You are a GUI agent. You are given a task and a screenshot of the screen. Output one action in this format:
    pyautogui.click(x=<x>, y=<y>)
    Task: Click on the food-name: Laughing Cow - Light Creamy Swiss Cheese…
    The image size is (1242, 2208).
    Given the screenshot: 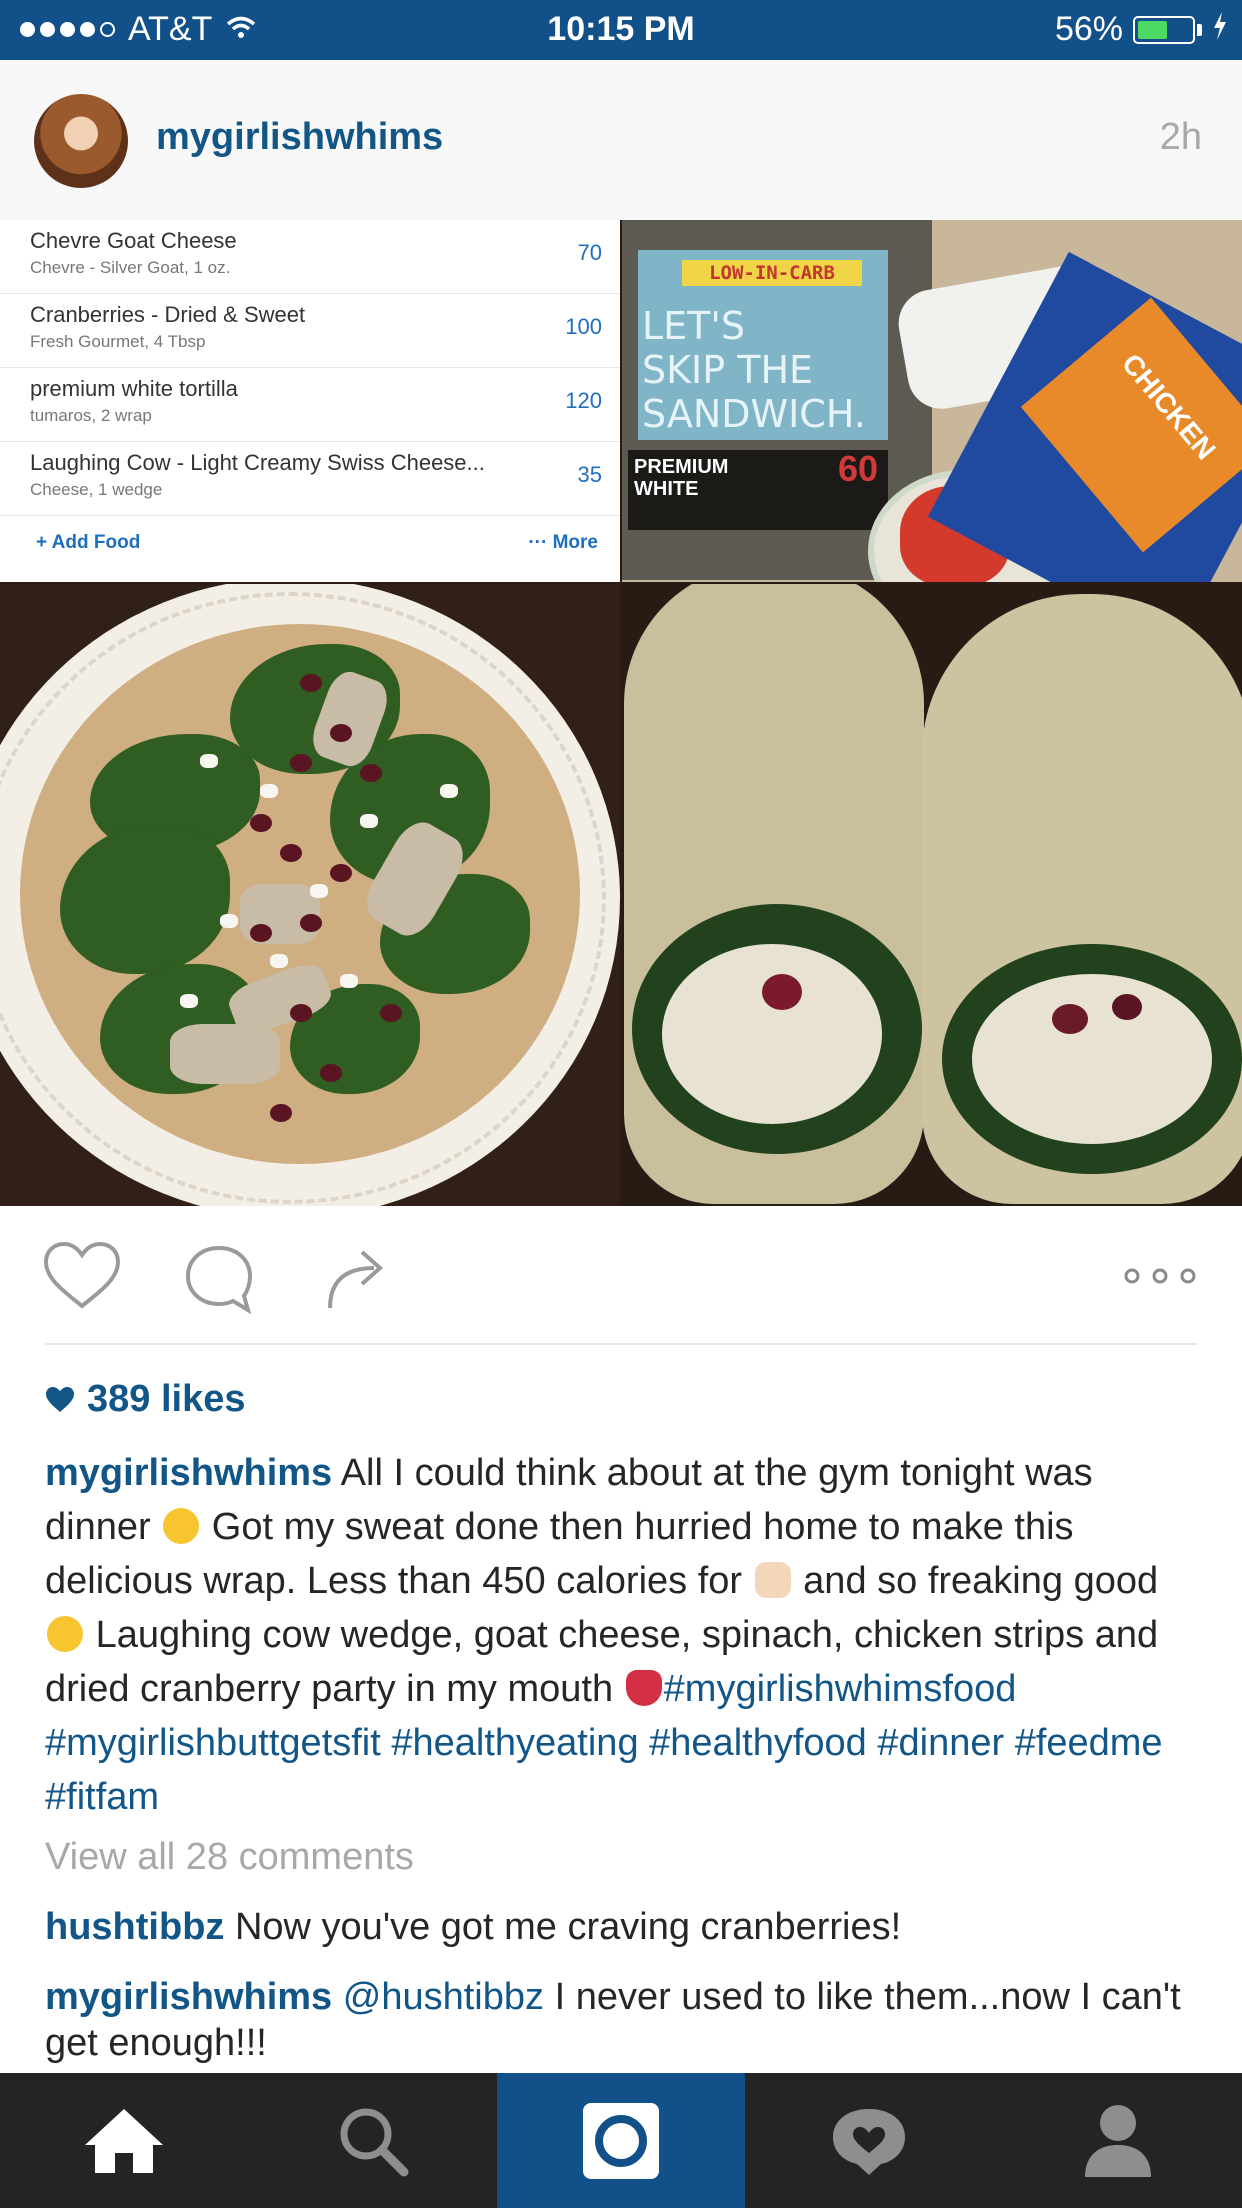 What is the action you would take?
    pyautogui.click(x=257, y=462)
    